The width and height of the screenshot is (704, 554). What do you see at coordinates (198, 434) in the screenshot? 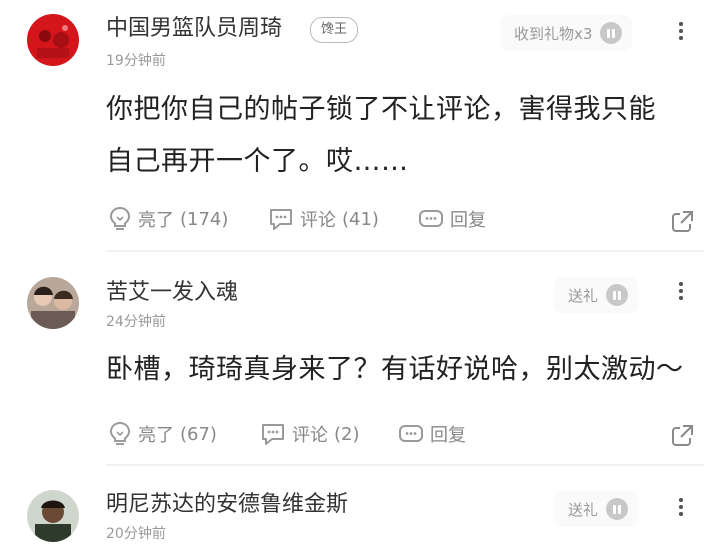
I see `like-count: (67)` at bounding box center [198, 434].